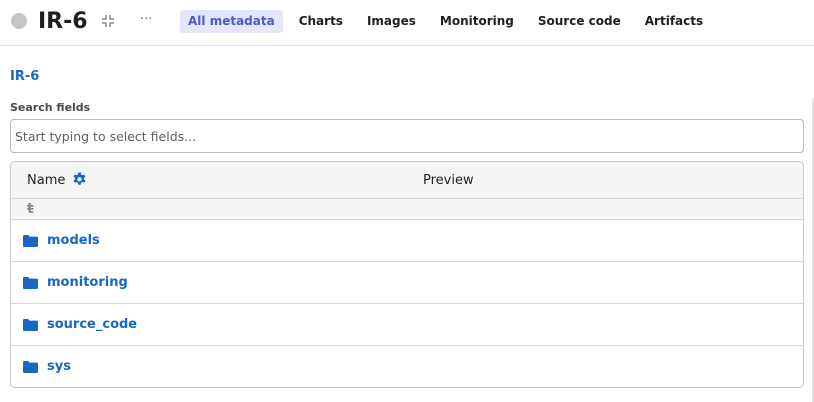  What do you see at coordinates (448, 180) in the screenshot?
I see `column-header-preview: Preview` at bounding box center [448, 180].